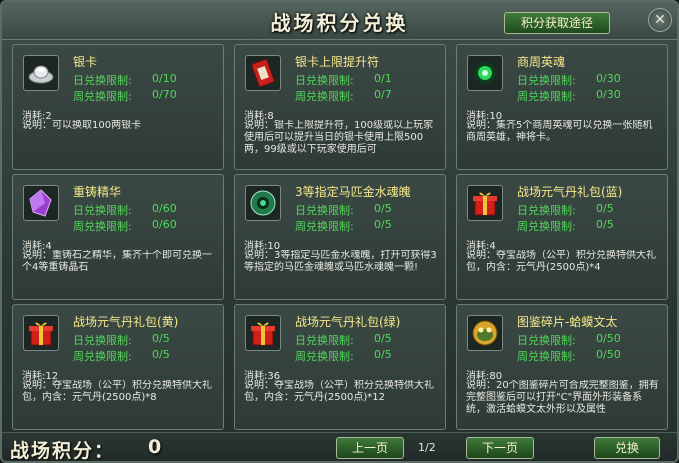 The width and height of the screenshot is (679, 463). Describe the element at coordinates (339, 21) in the screenshot. I see `title-bar: 战场积分兑换 积分获取途径 ✕` at that location.